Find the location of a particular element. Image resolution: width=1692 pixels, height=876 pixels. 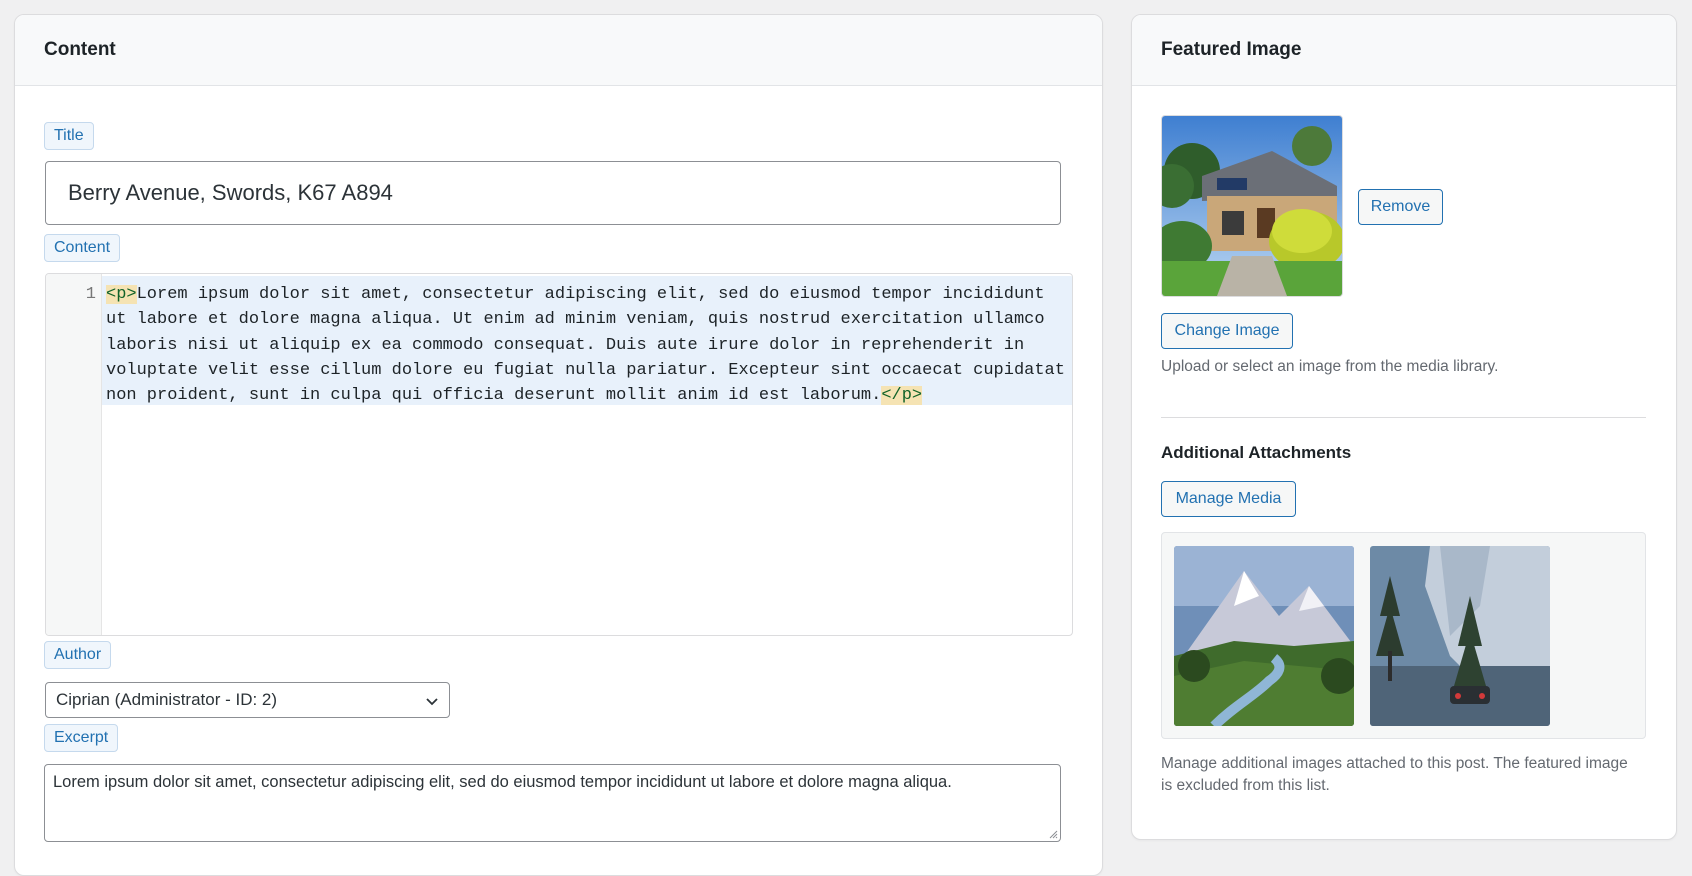

author-select: Ciprian (Administrator - ID: 2) is located at coordinates (247, 700).